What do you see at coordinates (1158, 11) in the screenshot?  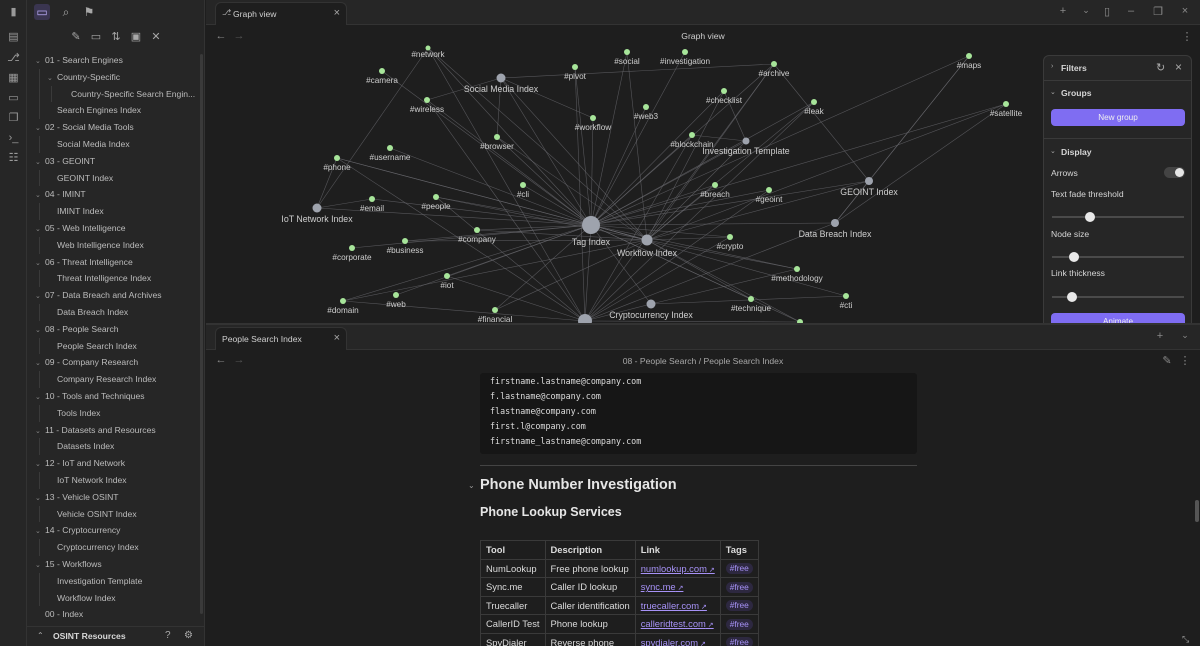 I see `restore-icon: ❐` at bounding box center [1158, 11].